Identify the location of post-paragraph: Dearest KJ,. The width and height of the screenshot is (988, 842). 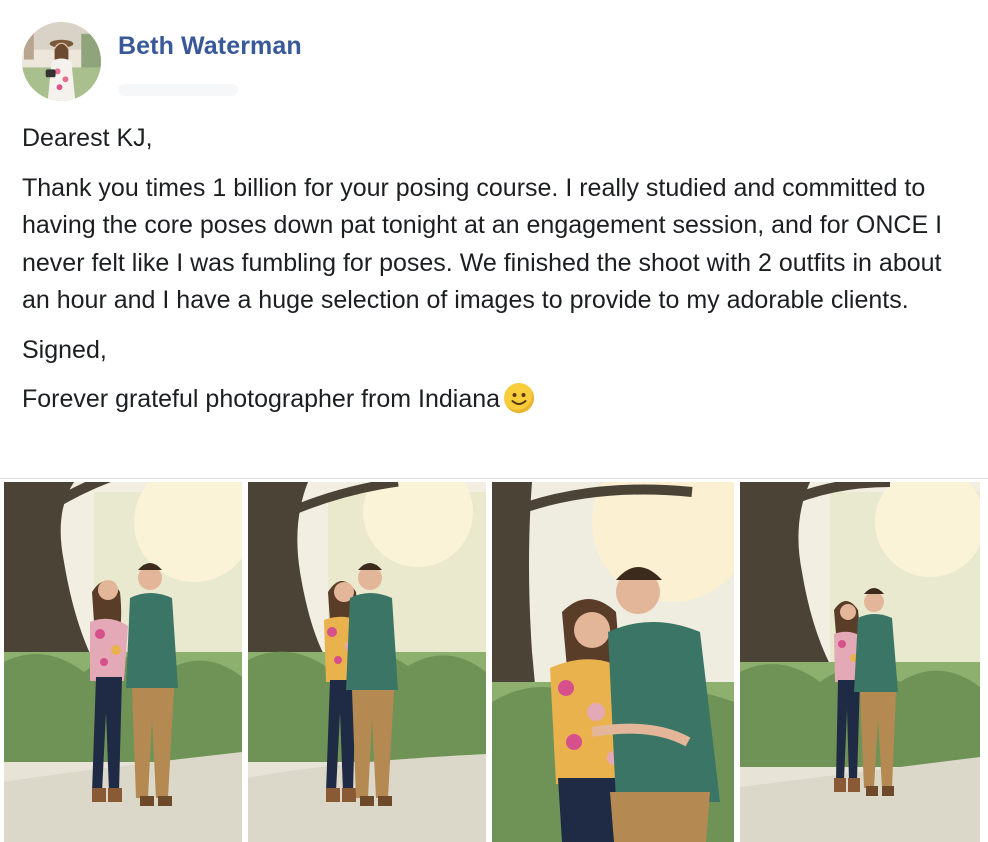
(87, 138).